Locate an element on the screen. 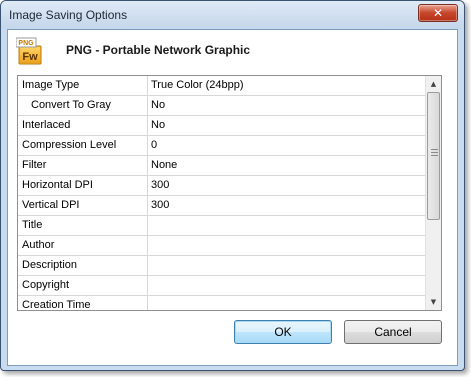 This screenshot has width=471, height=377. window-title: Image Saving Options is located at coordinates (68, 15).